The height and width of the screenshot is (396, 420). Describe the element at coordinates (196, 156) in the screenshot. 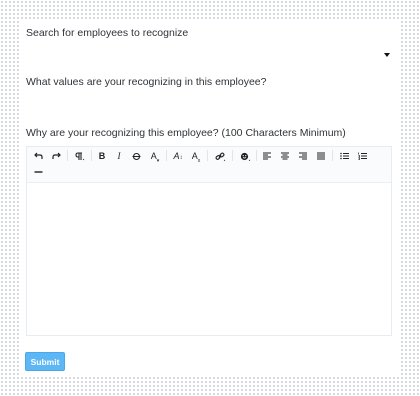

I see `clear-format-button: Ax` at that location.